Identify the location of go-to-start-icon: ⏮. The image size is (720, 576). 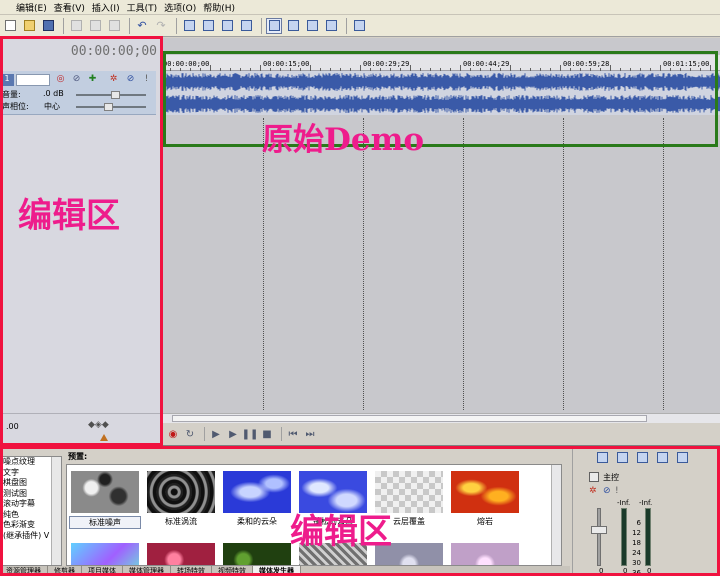
(293, 434).